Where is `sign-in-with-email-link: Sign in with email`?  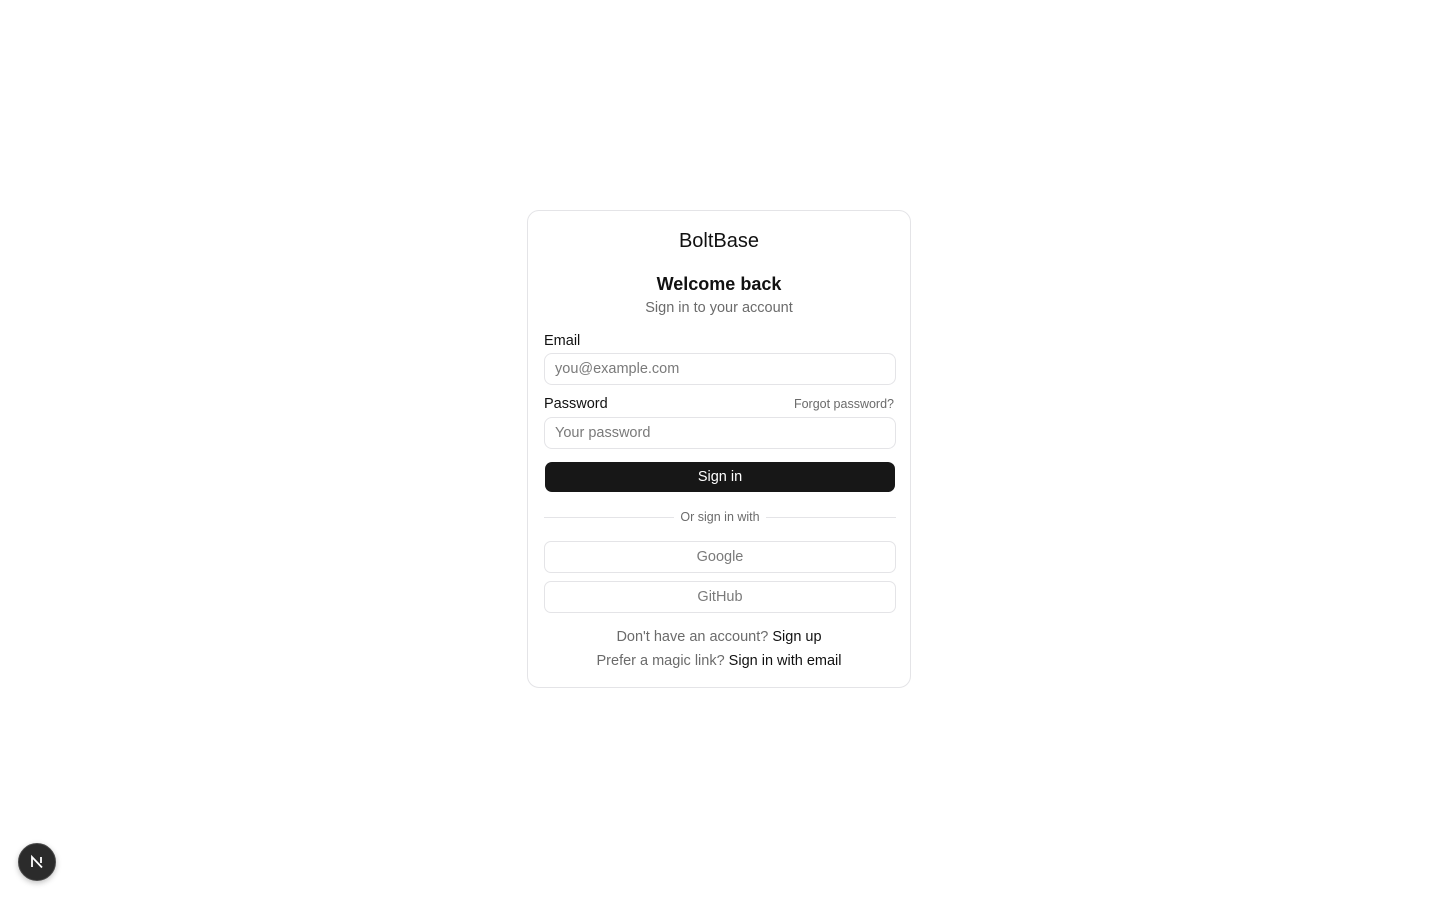
sign-in-with-email-link: Sign in with email is located at coordinates (785, 661).